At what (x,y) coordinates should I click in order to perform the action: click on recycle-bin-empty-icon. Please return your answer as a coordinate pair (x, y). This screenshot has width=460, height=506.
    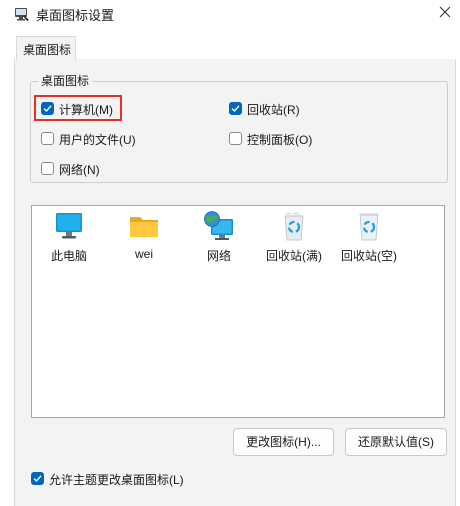
    Looking at the image, I should click on (369, 227).